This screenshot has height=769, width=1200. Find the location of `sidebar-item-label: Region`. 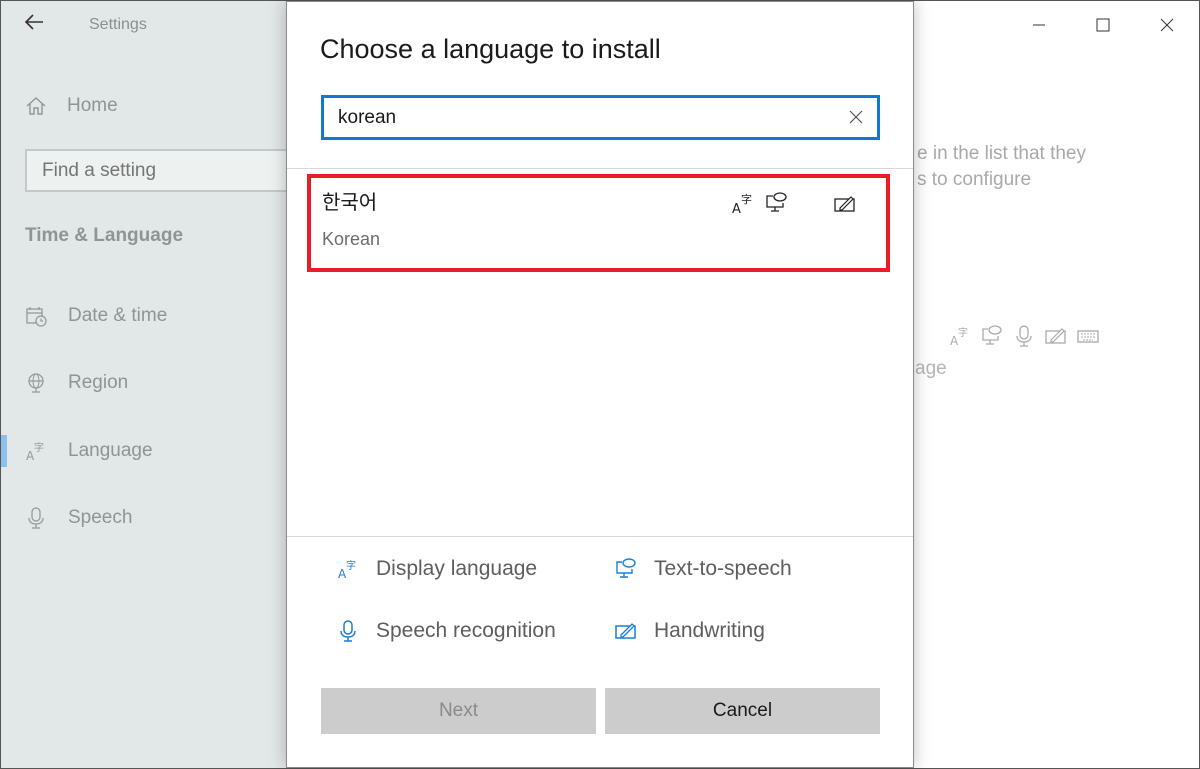

sidebar-item-label: Region is located at coordinates (98, 382).